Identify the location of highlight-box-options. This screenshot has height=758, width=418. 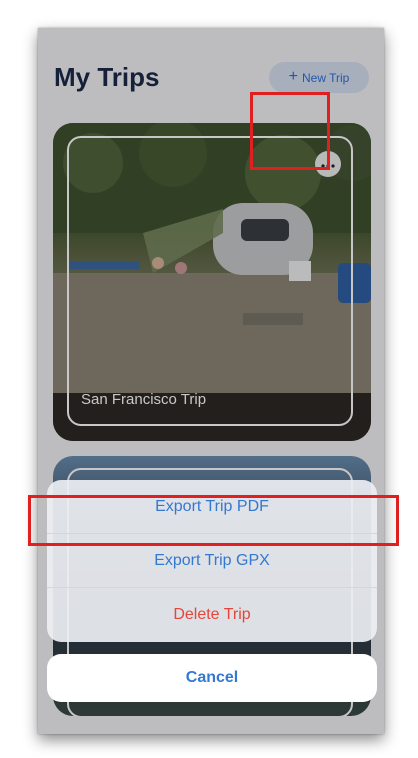
(290, 131).